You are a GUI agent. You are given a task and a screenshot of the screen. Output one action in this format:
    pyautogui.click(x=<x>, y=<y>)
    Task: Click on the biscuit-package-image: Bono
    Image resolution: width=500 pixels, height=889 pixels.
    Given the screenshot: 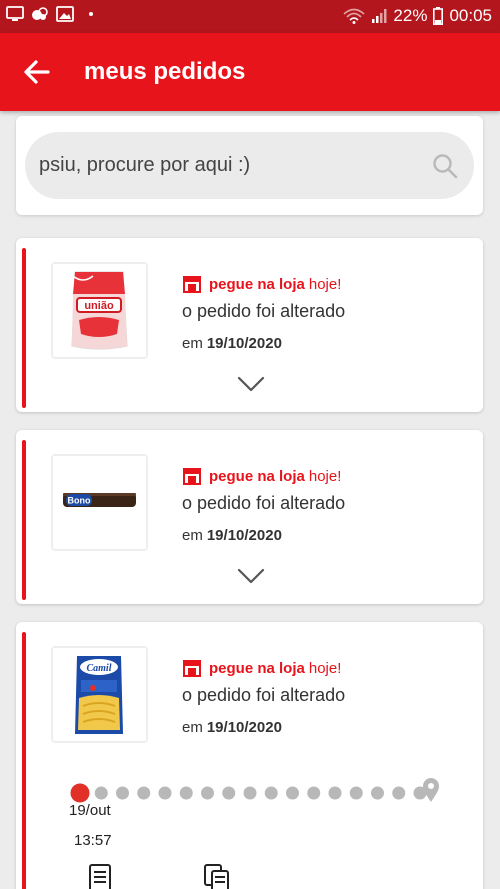 What is the action you would take?
    pyautogui.click(x=99, y=500)
    